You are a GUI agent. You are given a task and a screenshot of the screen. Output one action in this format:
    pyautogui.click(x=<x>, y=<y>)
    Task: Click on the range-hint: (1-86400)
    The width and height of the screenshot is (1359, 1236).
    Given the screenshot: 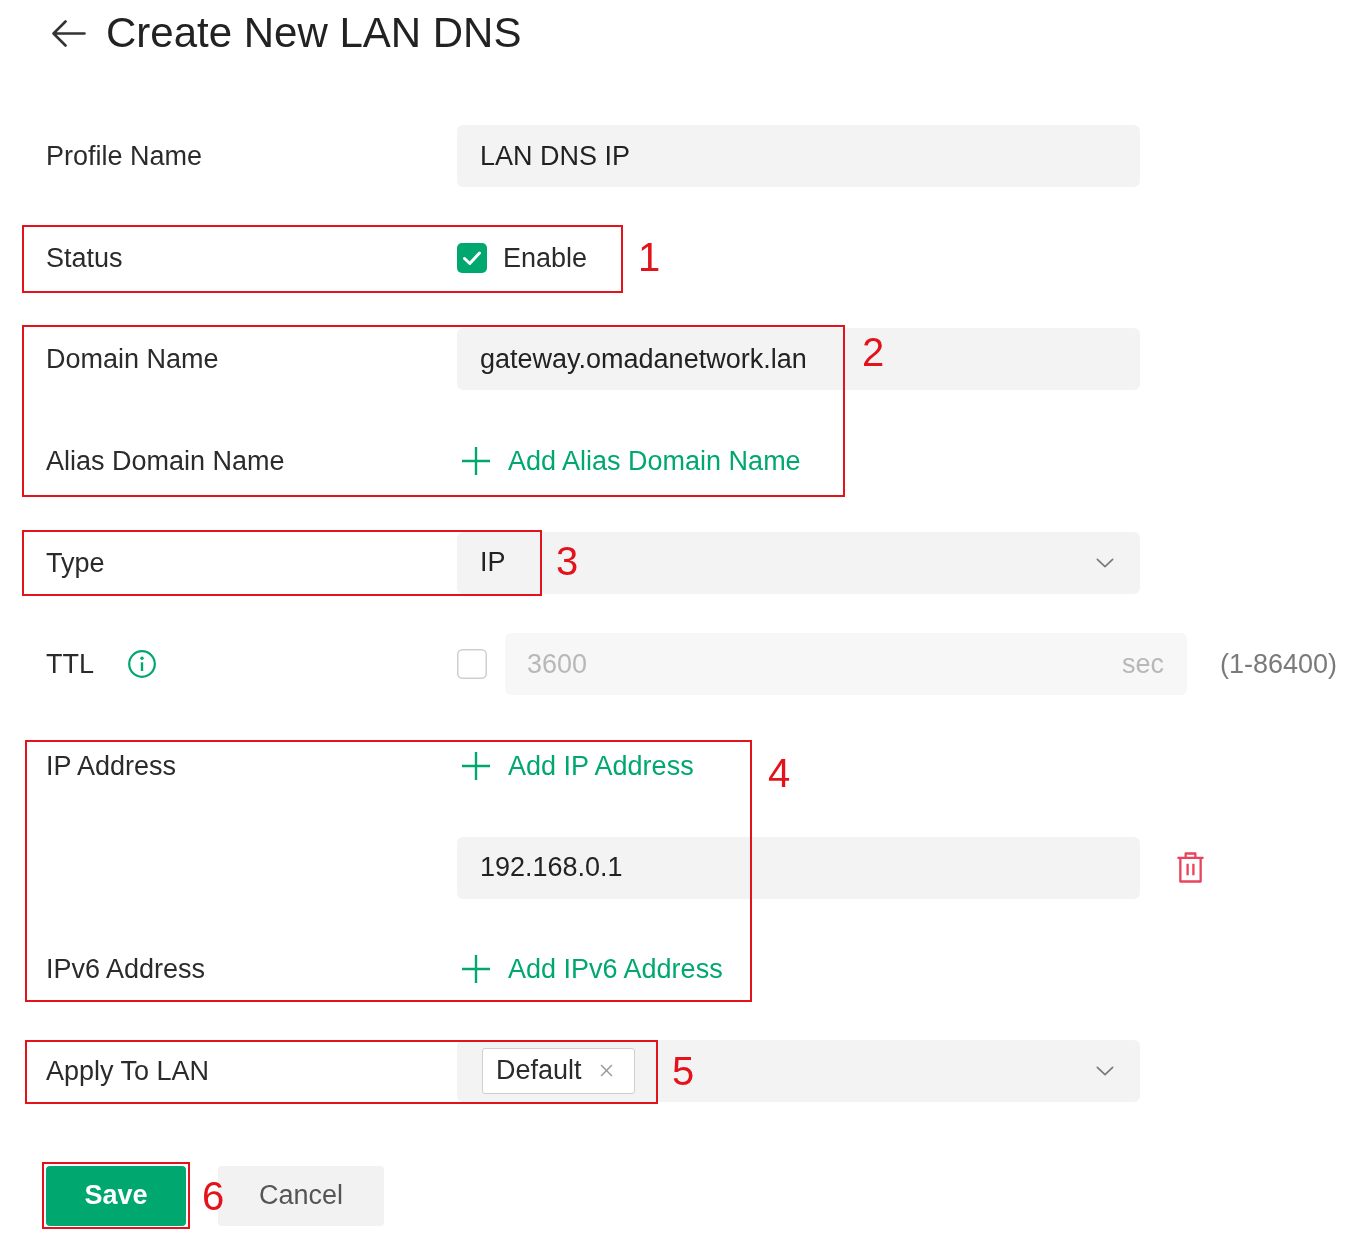 What is the action you would take?
    pyautogui.click(x=1279, y=665)
    